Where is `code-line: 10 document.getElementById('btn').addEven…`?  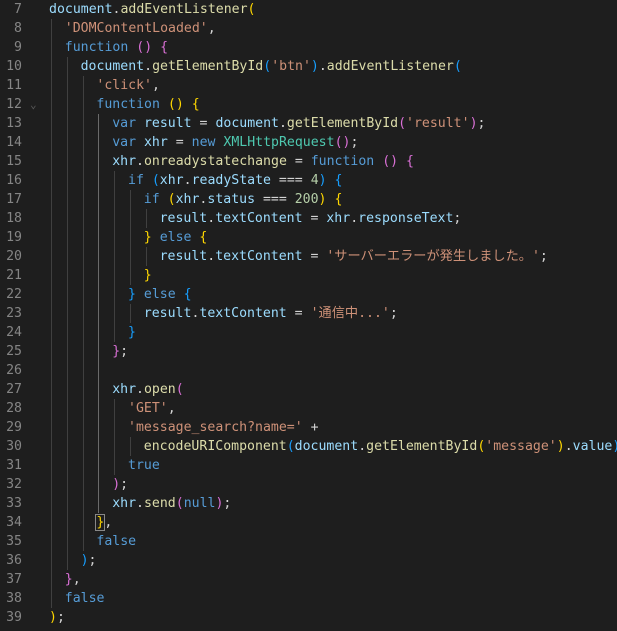 code-line: 10 document.getElementById('btn').addEven… is located at coordinates (308, 66).